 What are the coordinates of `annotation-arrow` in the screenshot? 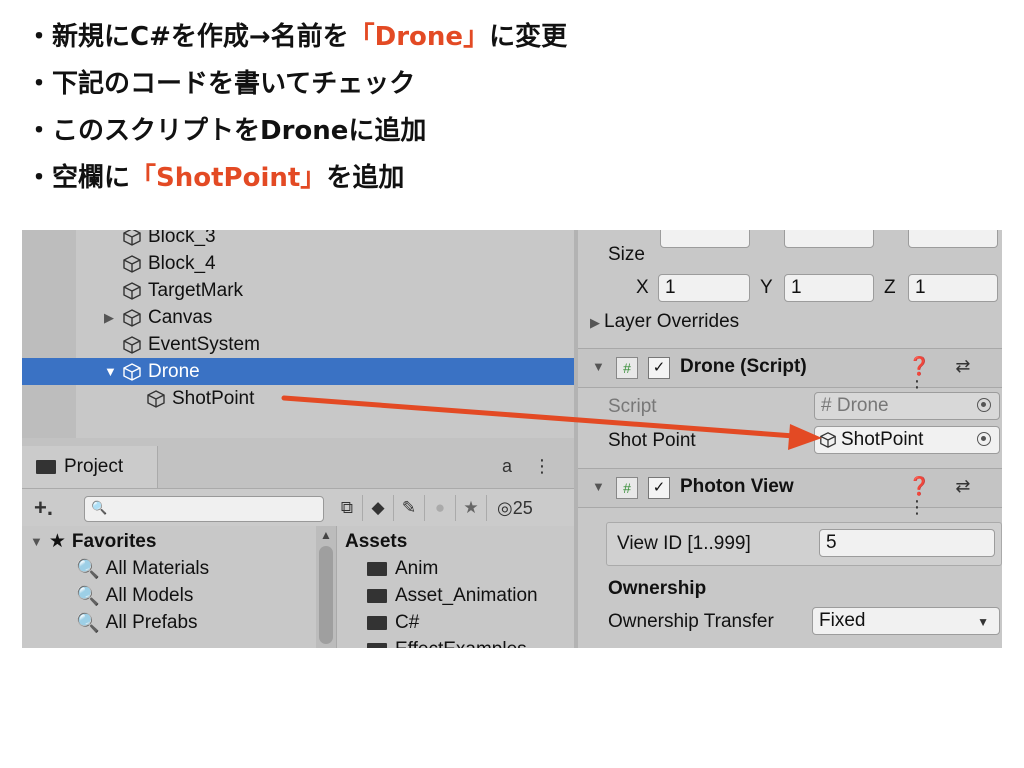 It's located at (551, 422).